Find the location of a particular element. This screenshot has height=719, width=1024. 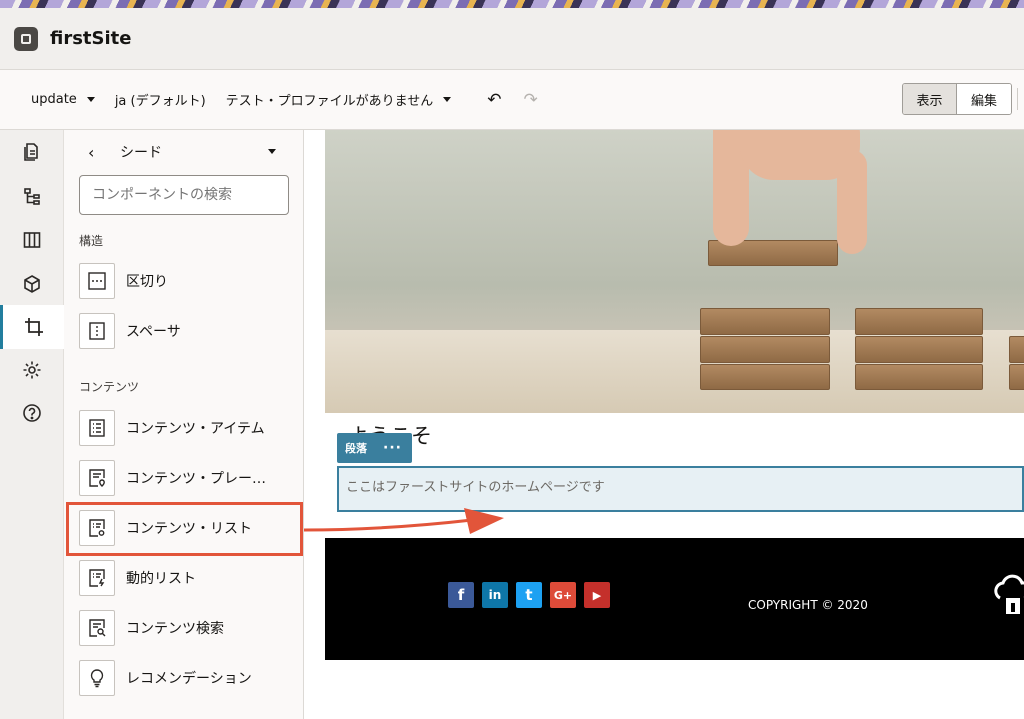

assets-icon is located at coordinates (32, 284).